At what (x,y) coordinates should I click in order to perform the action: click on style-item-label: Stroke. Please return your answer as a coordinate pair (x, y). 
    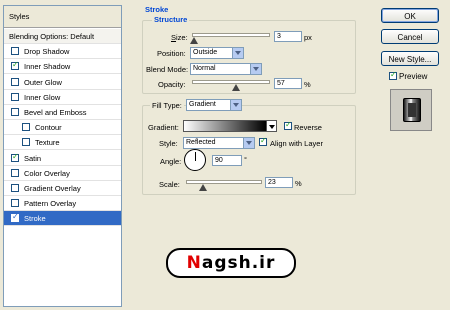
    Looking at the image, I should click on (35, 219).